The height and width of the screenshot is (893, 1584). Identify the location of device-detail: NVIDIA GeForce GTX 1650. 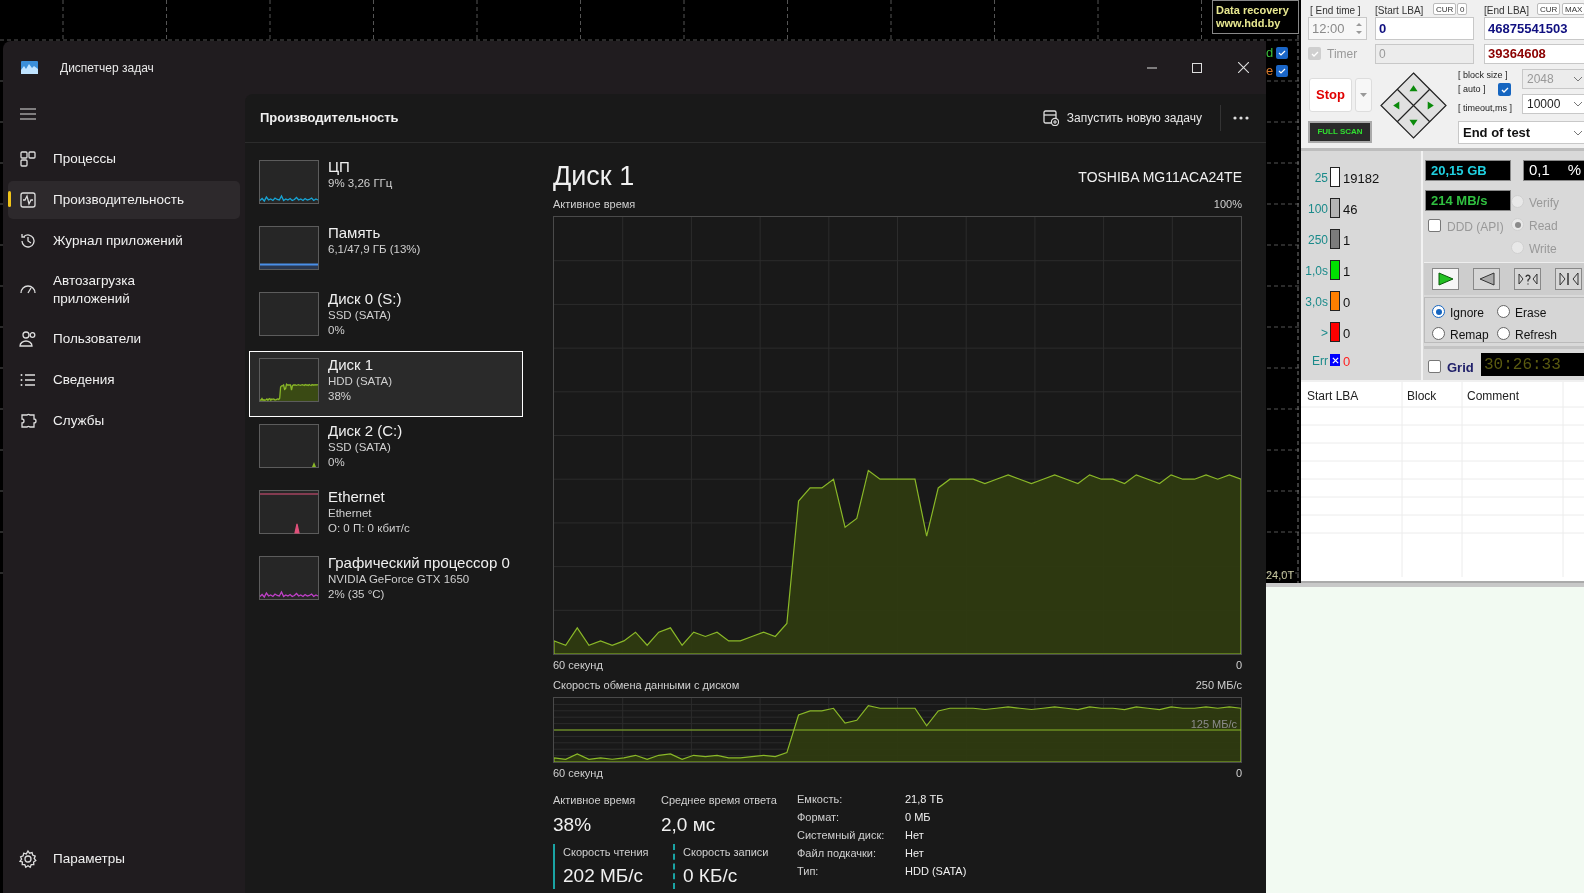
(399, 579).